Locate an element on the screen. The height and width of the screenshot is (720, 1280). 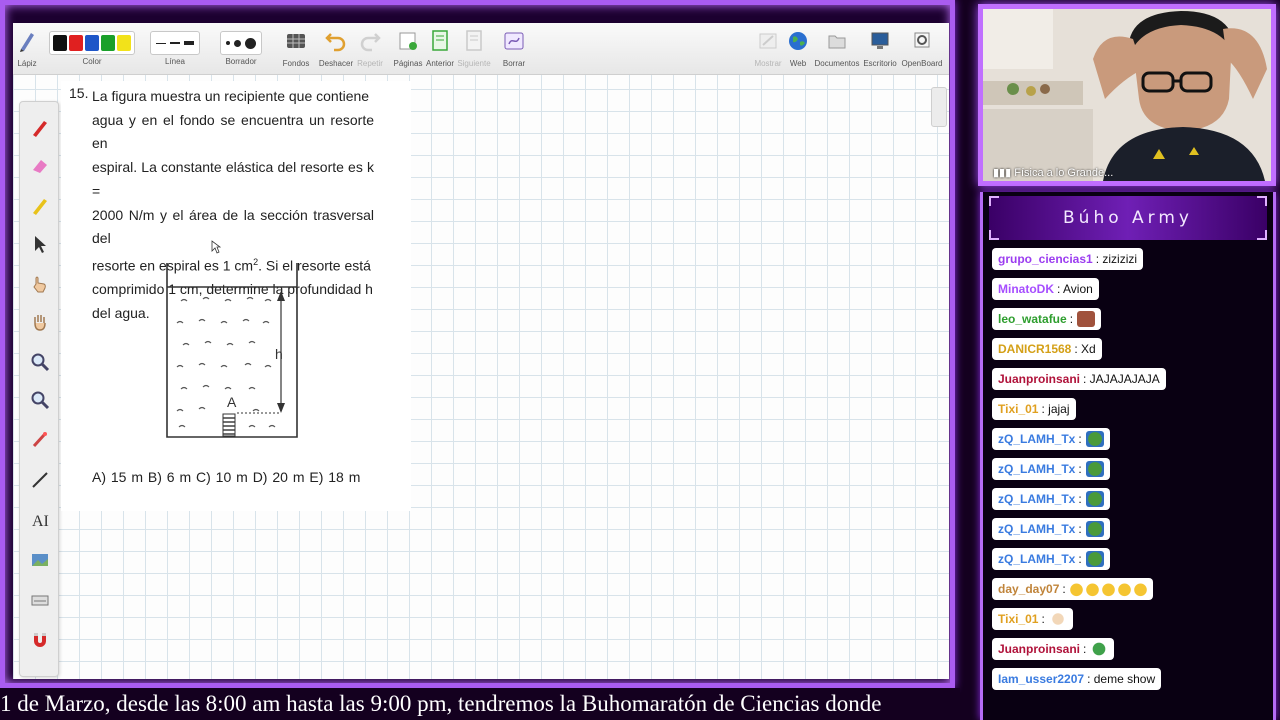
backgrounds-button: Fondos is located at coordinates (296, 49).